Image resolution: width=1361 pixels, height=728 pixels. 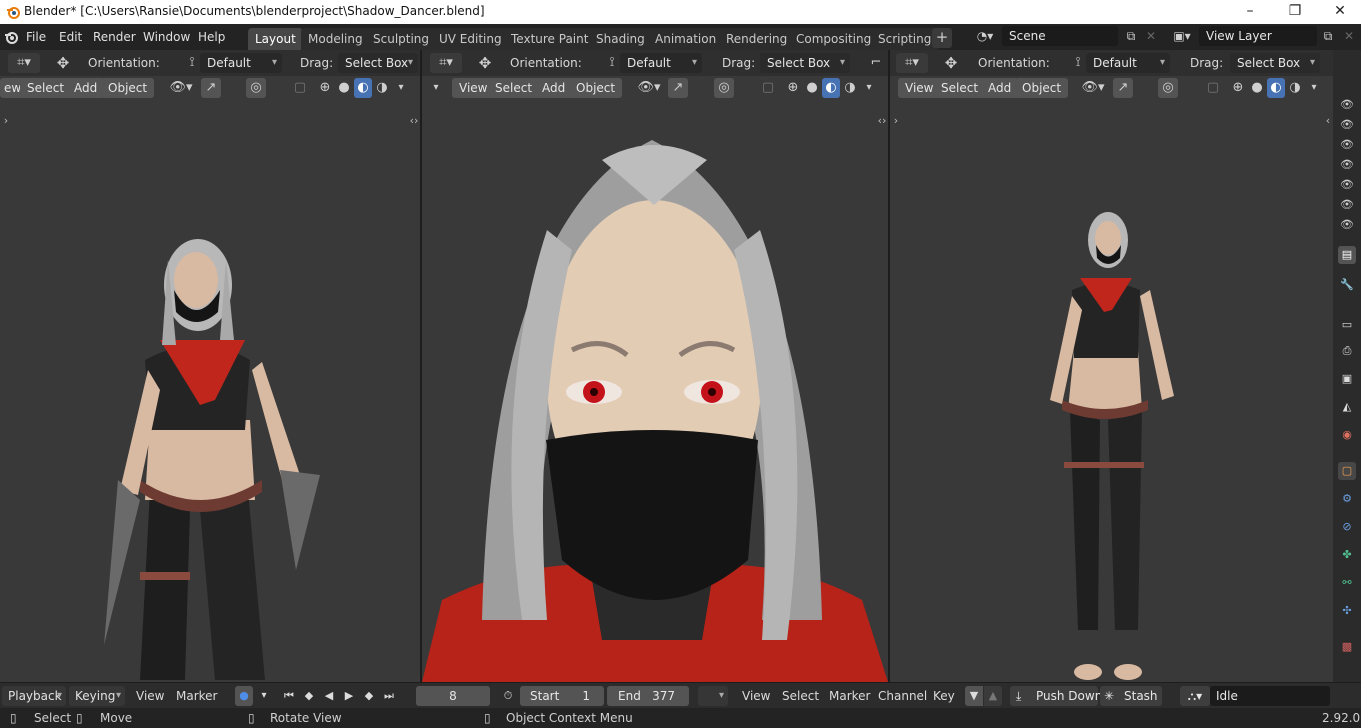 What do you see at coordinates (1347, 499) in the screenshot?
I see `modifier-tab-icon: ⚙` at bounding box center [1347, 499].